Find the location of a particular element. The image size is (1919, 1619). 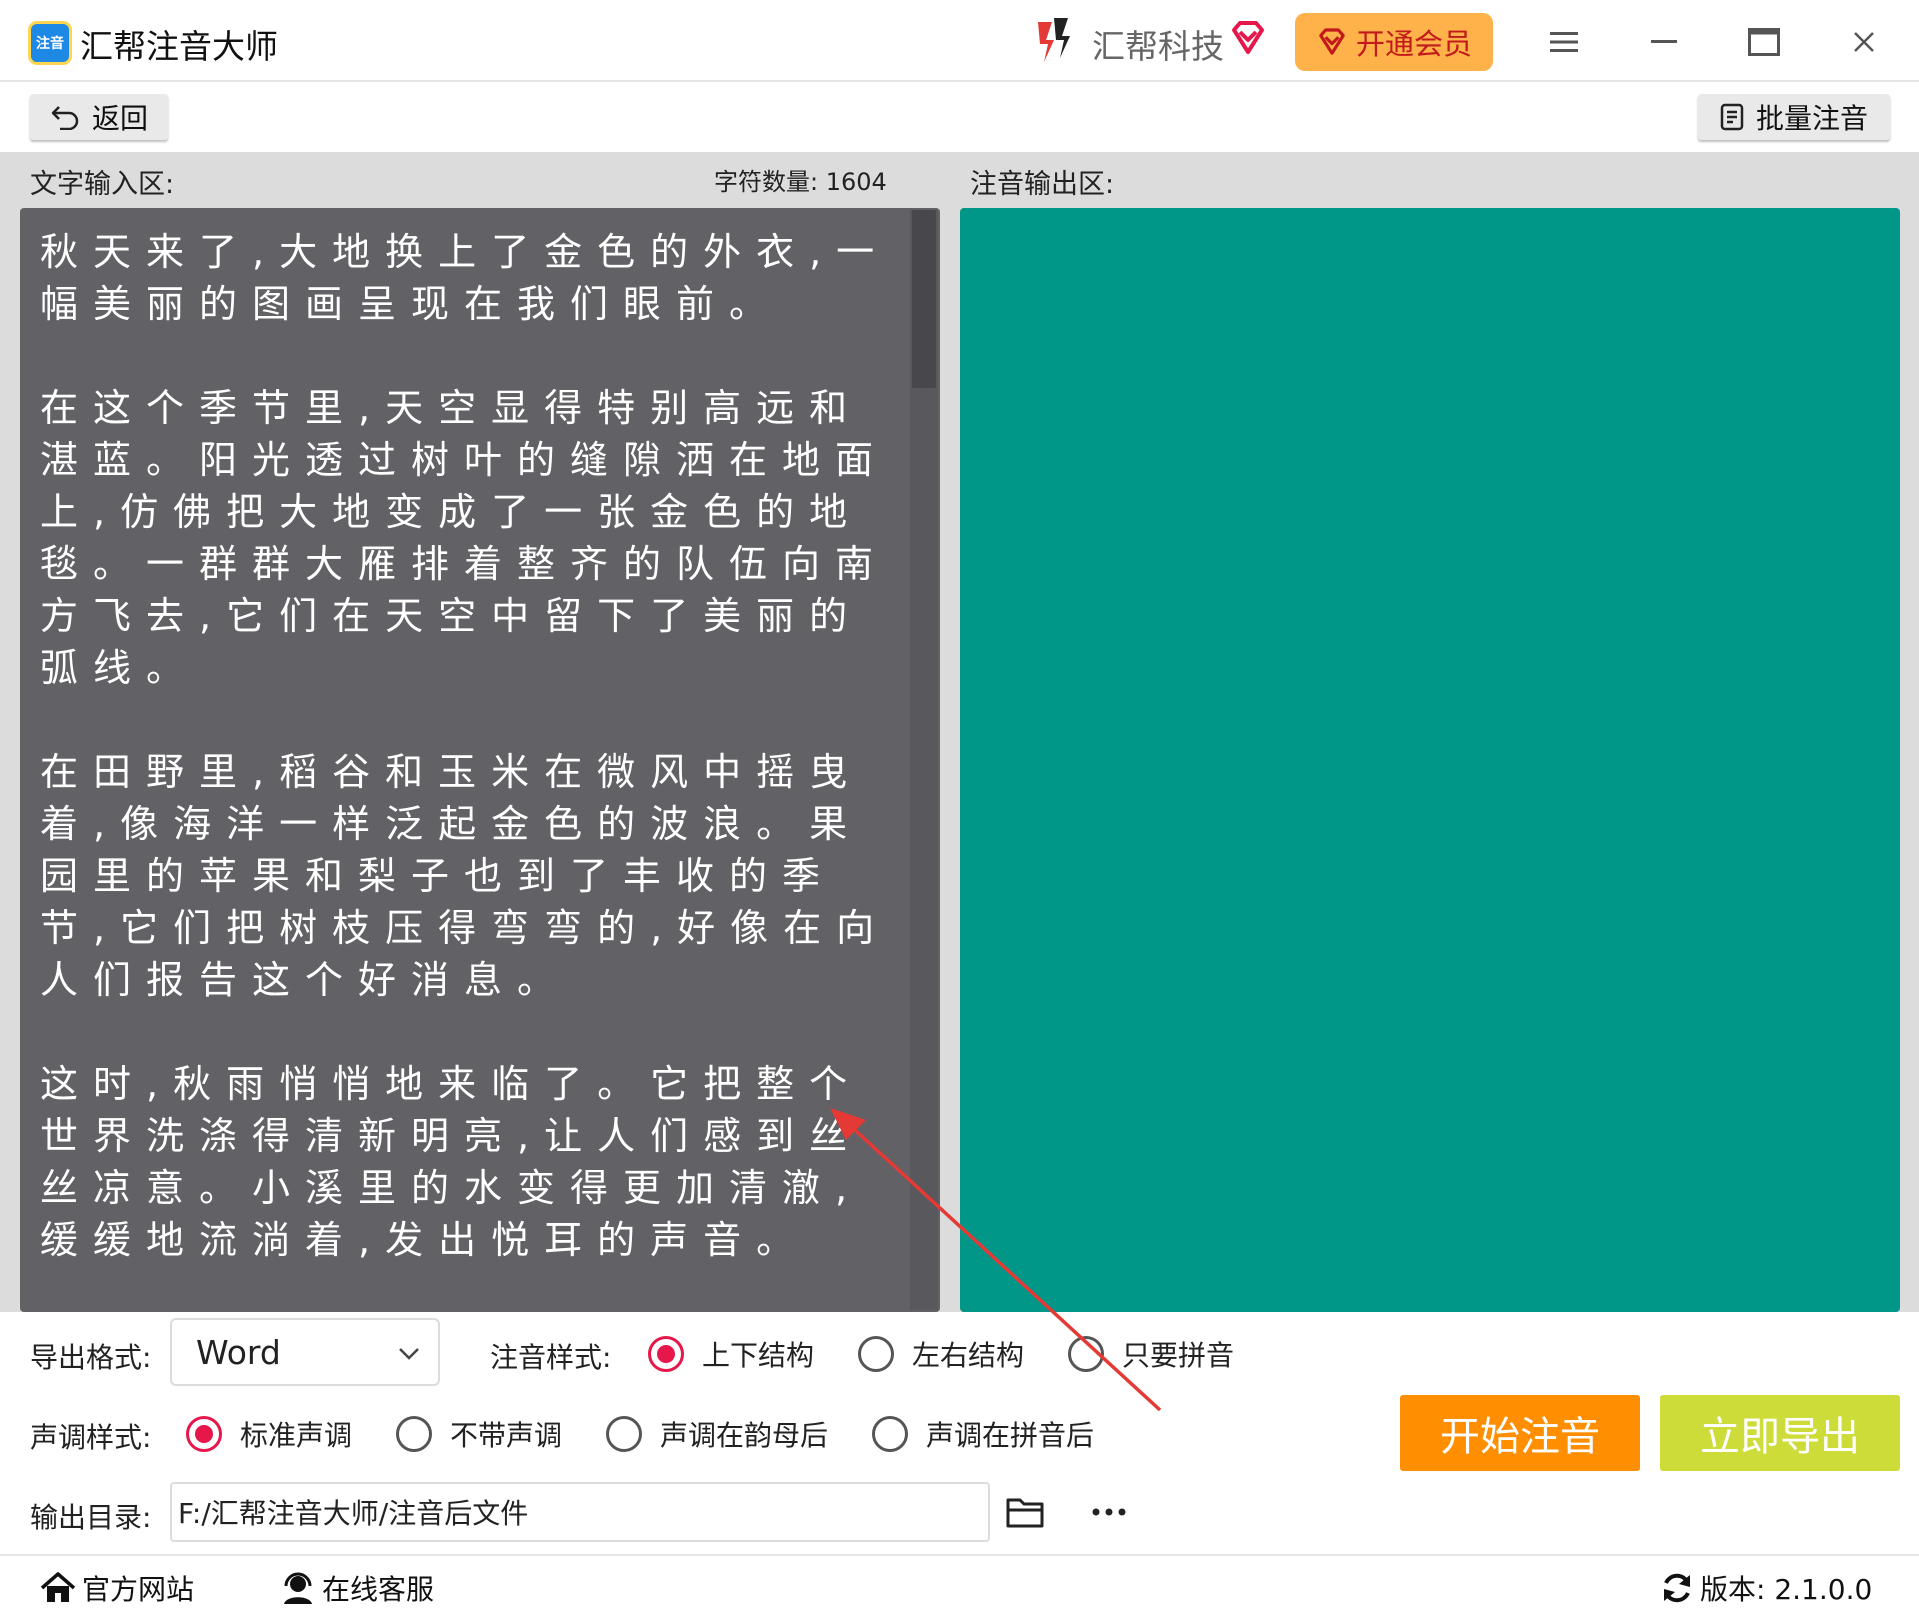

version-info: 版本: 2.1.0.0 is located at coordinates (1766, 1588).